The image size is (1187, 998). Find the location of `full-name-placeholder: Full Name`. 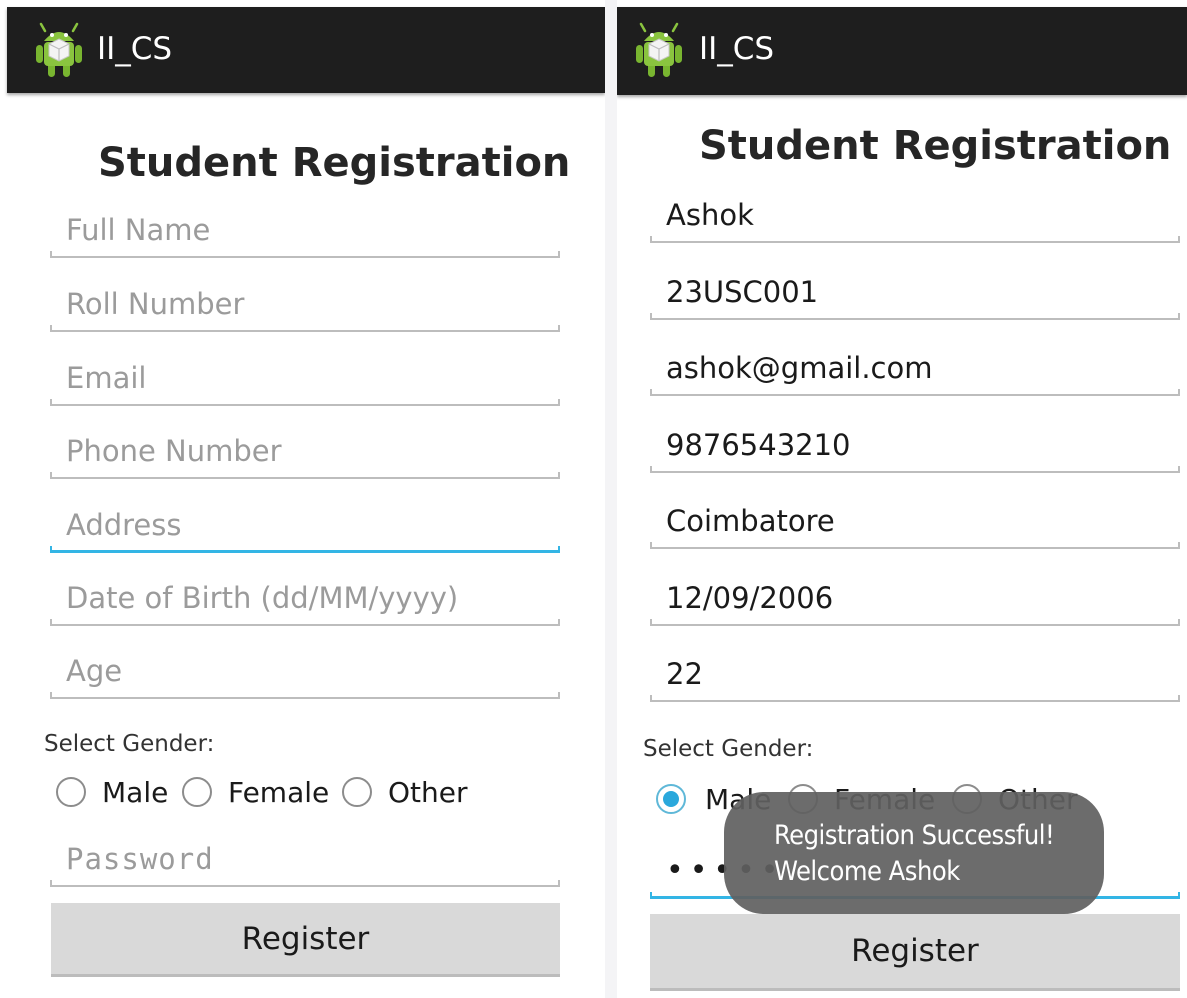

full-name-placeholder: Full Name is located at coordinates (138, 230).